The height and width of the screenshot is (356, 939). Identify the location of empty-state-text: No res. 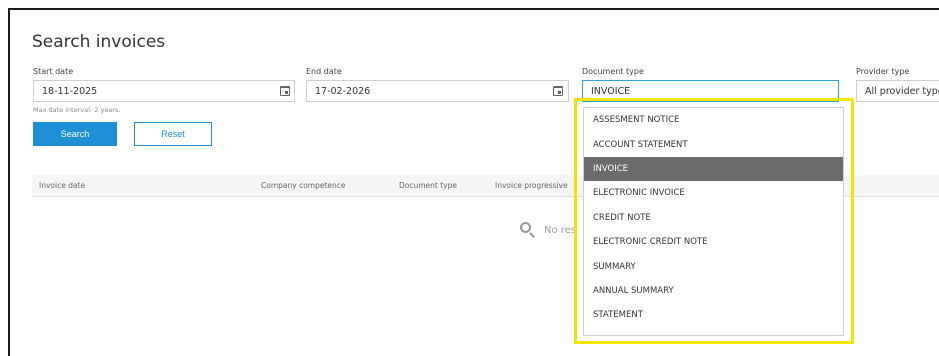
(560, 230).